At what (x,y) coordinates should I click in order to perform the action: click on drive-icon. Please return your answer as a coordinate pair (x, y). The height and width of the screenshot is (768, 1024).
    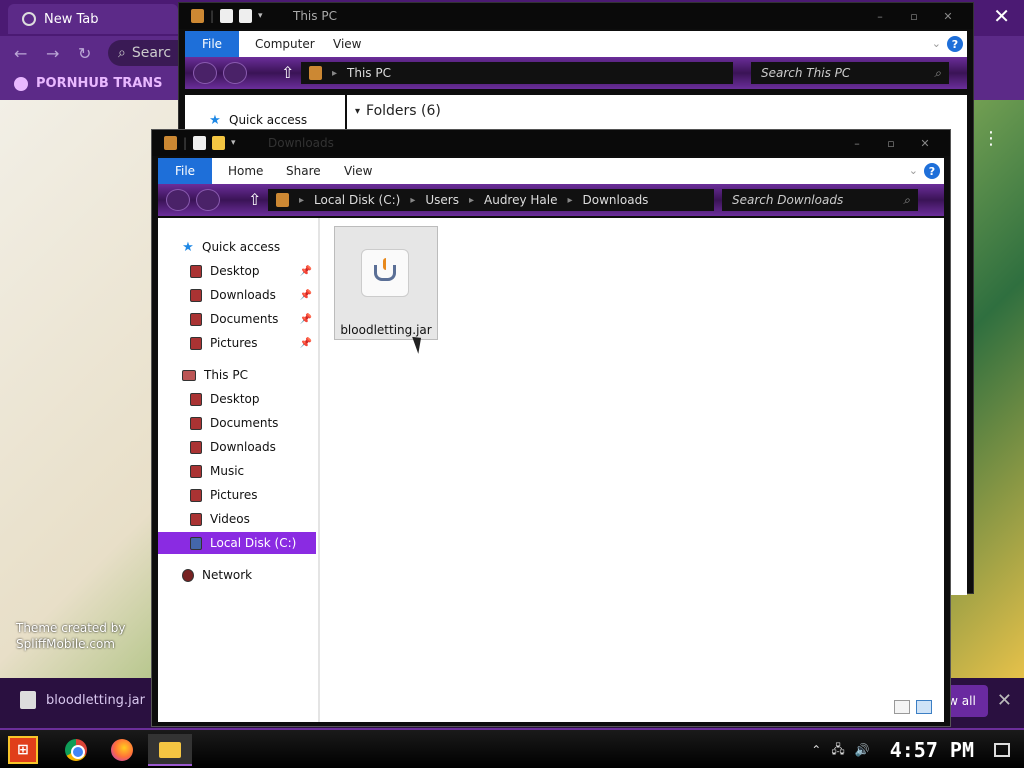
    Looking at the image, I should click on (196, 543).